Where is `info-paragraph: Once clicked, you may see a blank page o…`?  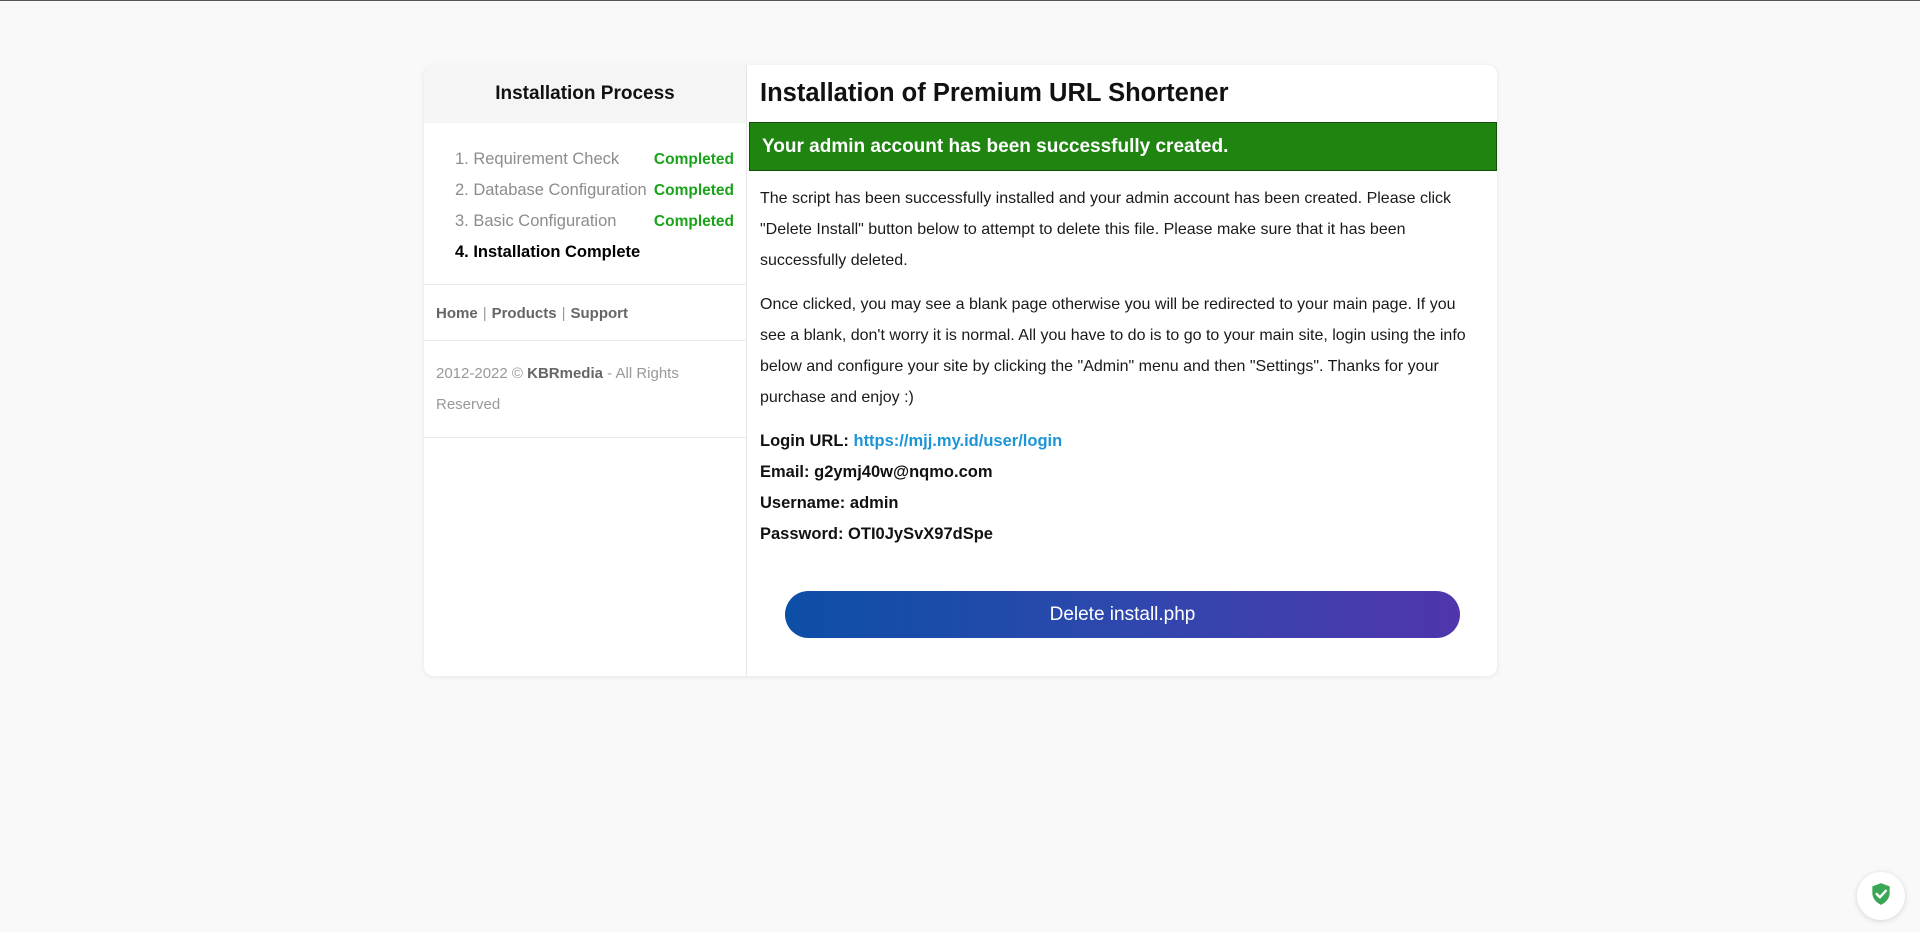
info-paragraph: Once clicked, you may see a blank page o… is located at coordinates (1113, 351).